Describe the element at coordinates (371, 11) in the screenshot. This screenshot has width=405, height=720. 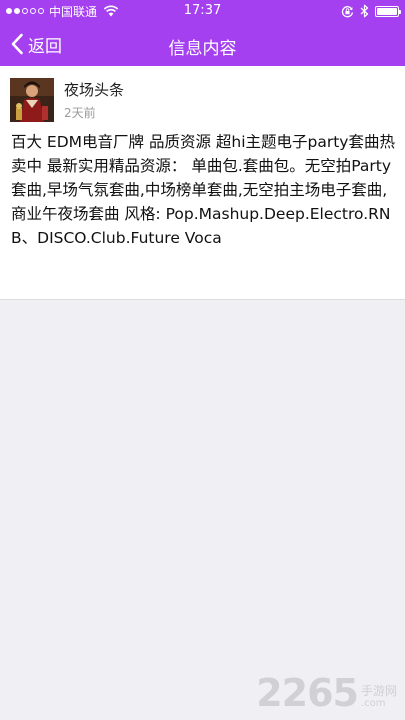
I see `status-right` at that location.